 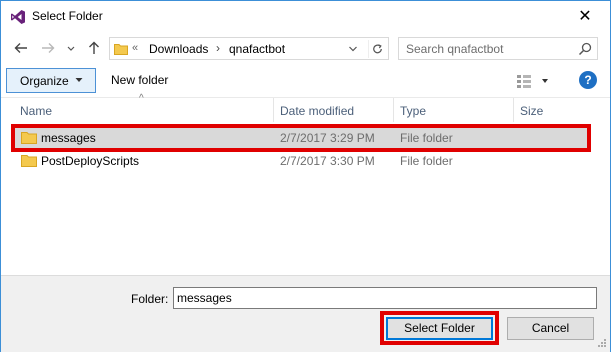 I want to click on column-size: Size, so click(x=531, y=111).